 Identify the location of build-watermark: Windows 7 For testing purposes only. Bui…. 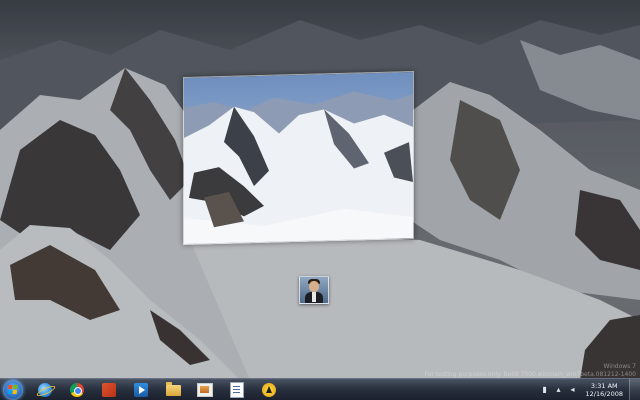
(530, 371).